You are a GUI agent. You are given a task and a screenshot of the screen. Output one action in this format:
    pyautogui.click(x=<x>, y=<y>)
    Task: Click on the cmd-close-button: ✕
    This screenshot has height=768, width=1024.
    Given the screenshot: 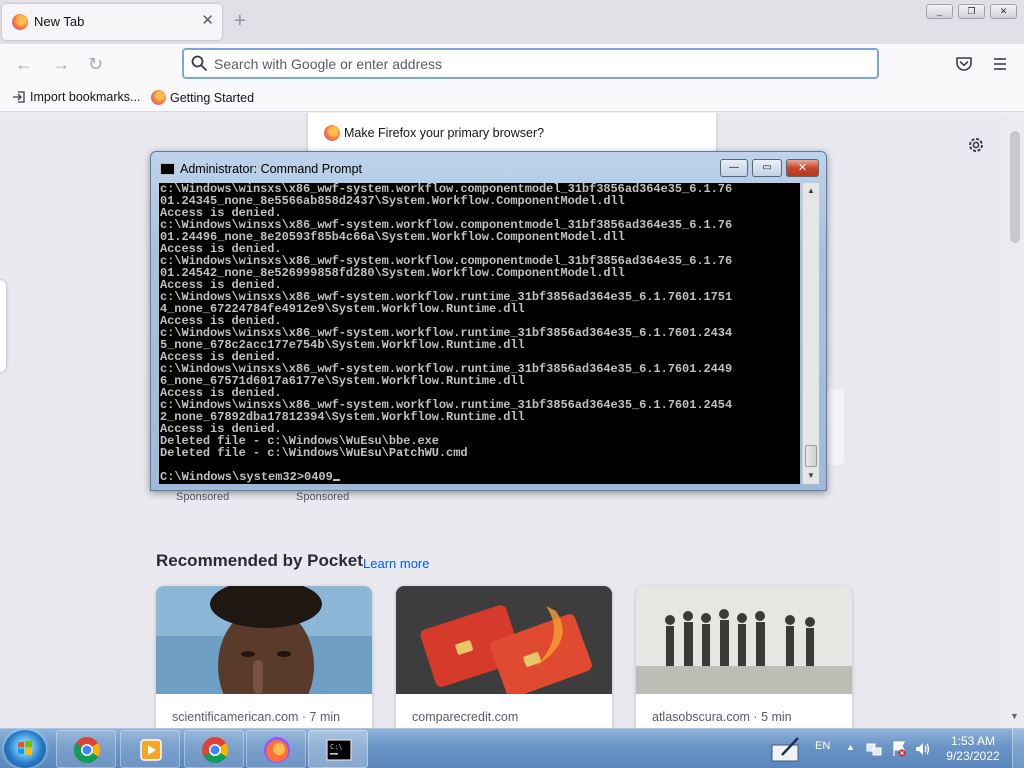 What is the action you would take?
    pyautogui.click(x=802, y=168)
    